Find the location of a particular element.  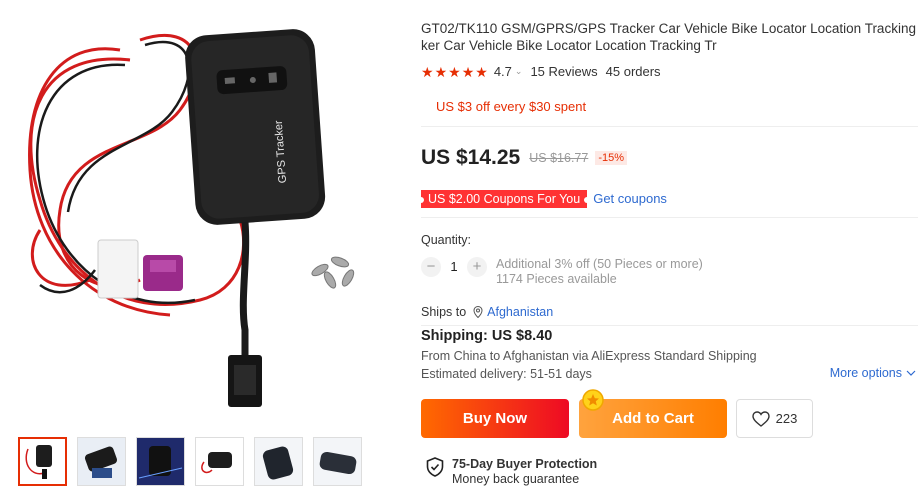

more-options-label: More options is located at coordinates (866, 373).